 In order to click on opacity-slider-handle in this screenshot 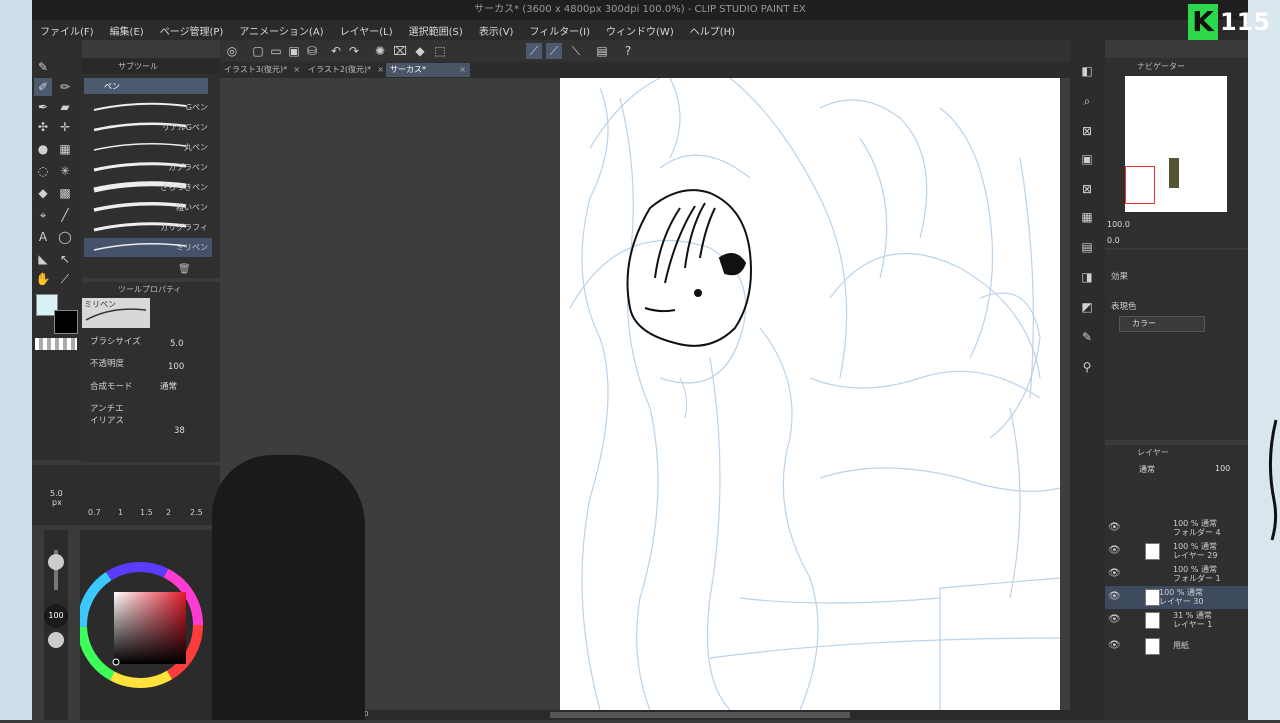, I will do `click(56, 640)`.